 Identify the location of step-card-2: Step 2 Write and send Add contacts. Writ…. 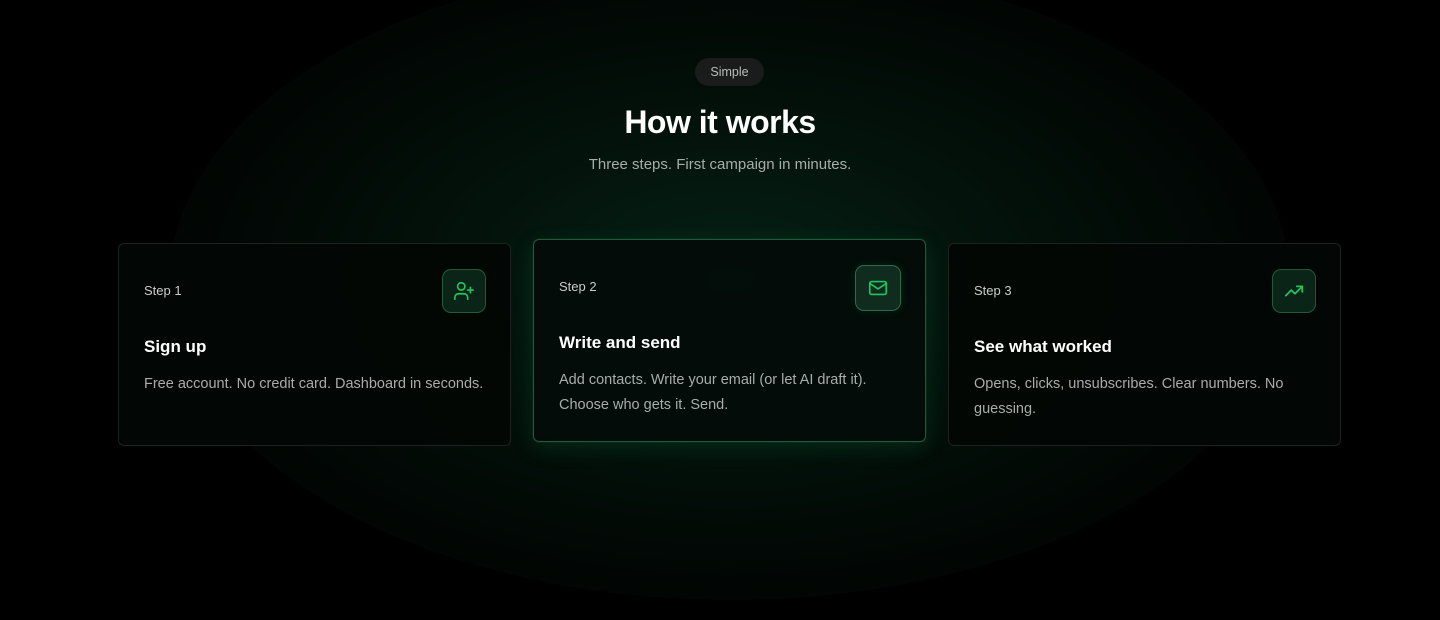
(729, 340).